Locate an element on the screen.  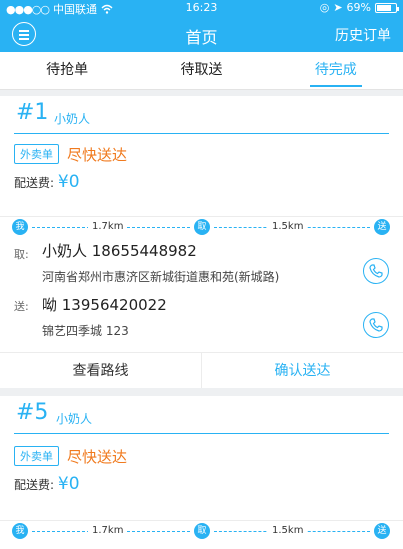
tab-pending-grab: 待抢单 is located at coordinates (67, 70).